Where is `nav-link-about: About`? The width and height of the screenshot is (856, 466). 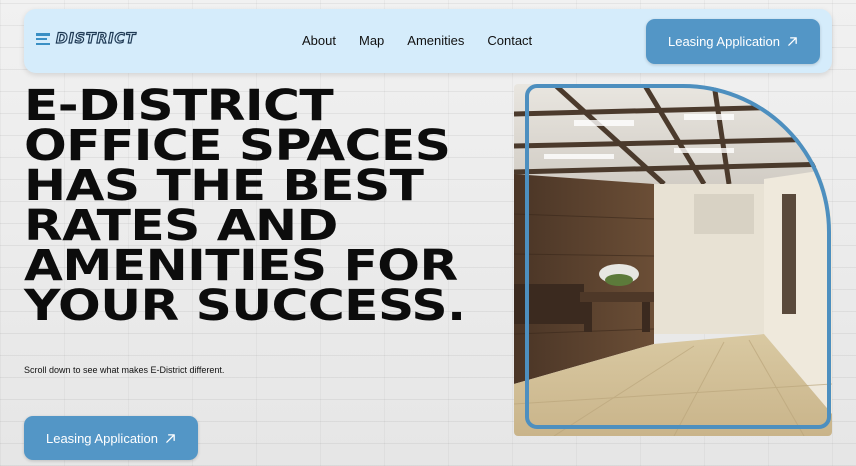
nav-link-about: About is located at coordinates (319, 40).